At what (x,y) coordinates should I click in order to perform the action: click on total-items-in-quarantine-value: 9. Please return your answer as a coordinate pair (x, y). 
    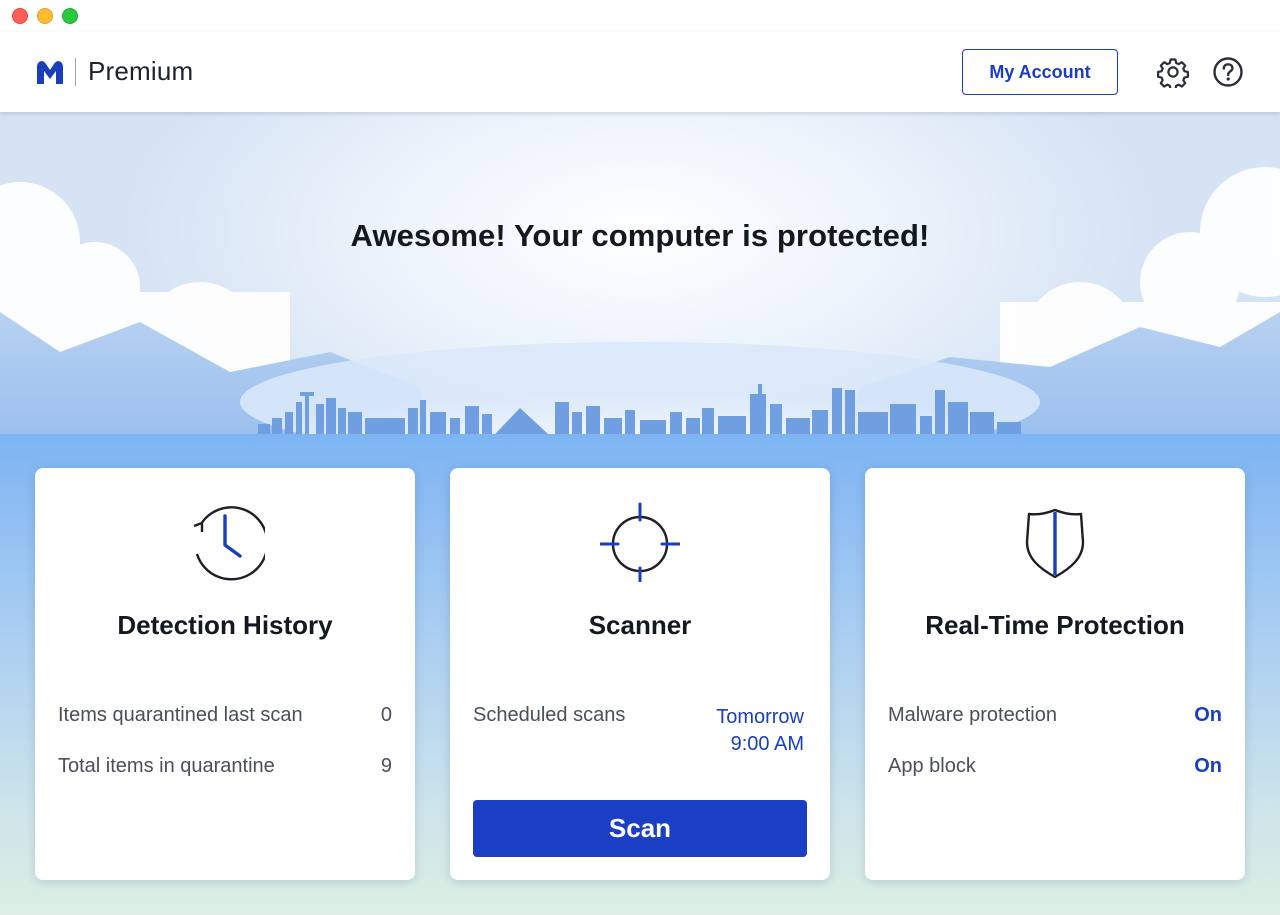
    Looking at the image, I should click on (386, 766).